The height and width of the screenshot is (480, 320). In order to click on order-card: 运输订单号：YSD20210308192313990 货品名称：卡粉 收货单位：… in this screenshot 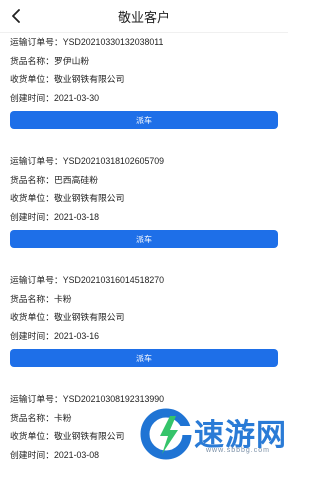, I will do `click(144, 427)`.